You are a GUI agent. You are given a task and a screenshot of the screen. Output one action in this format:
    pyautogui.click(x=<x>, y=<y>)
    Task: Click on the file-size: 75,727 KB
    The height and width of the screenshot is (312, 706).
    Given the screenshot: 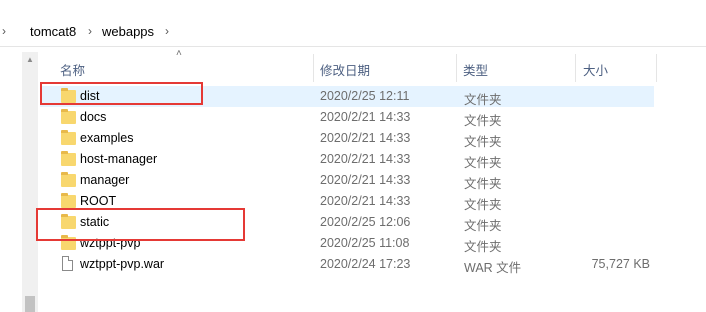 What is the action you would take?
    pyautogui.click(x=620, y=264)
    